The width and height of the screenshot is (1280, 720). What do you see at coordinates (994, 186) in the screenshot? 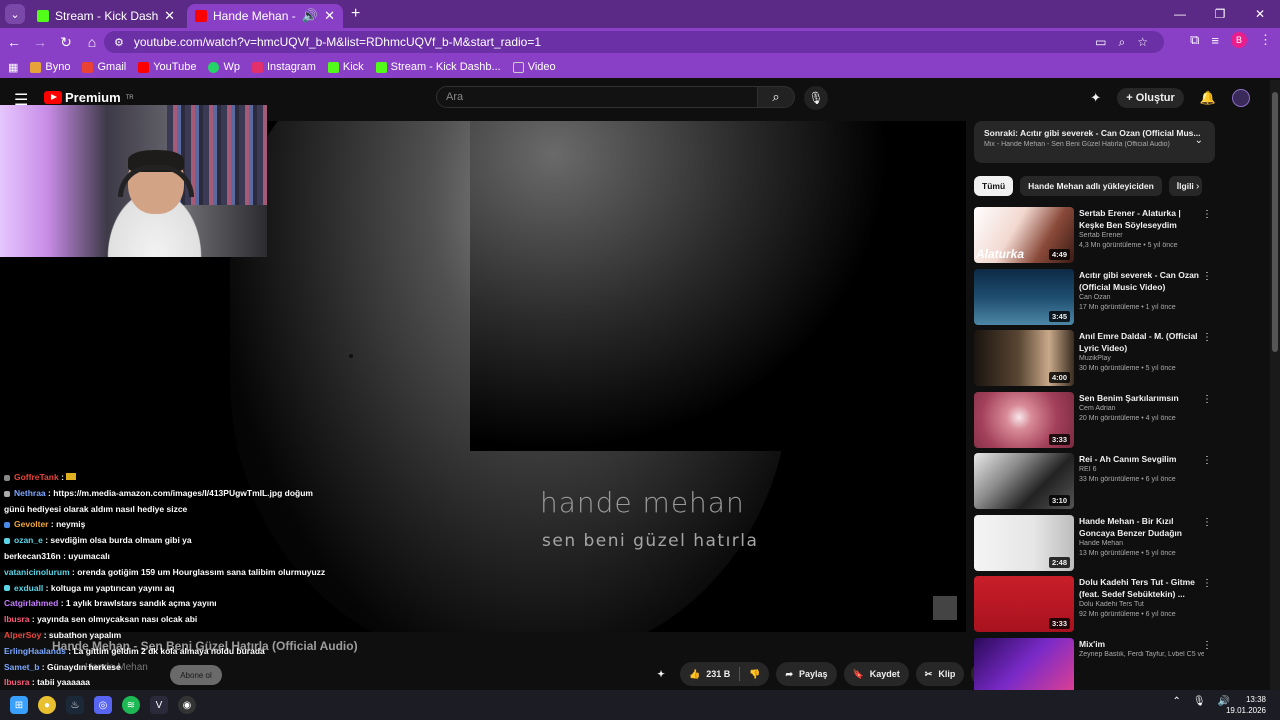
I see `chip-all: Tümü` at bounding box center [994, 186].